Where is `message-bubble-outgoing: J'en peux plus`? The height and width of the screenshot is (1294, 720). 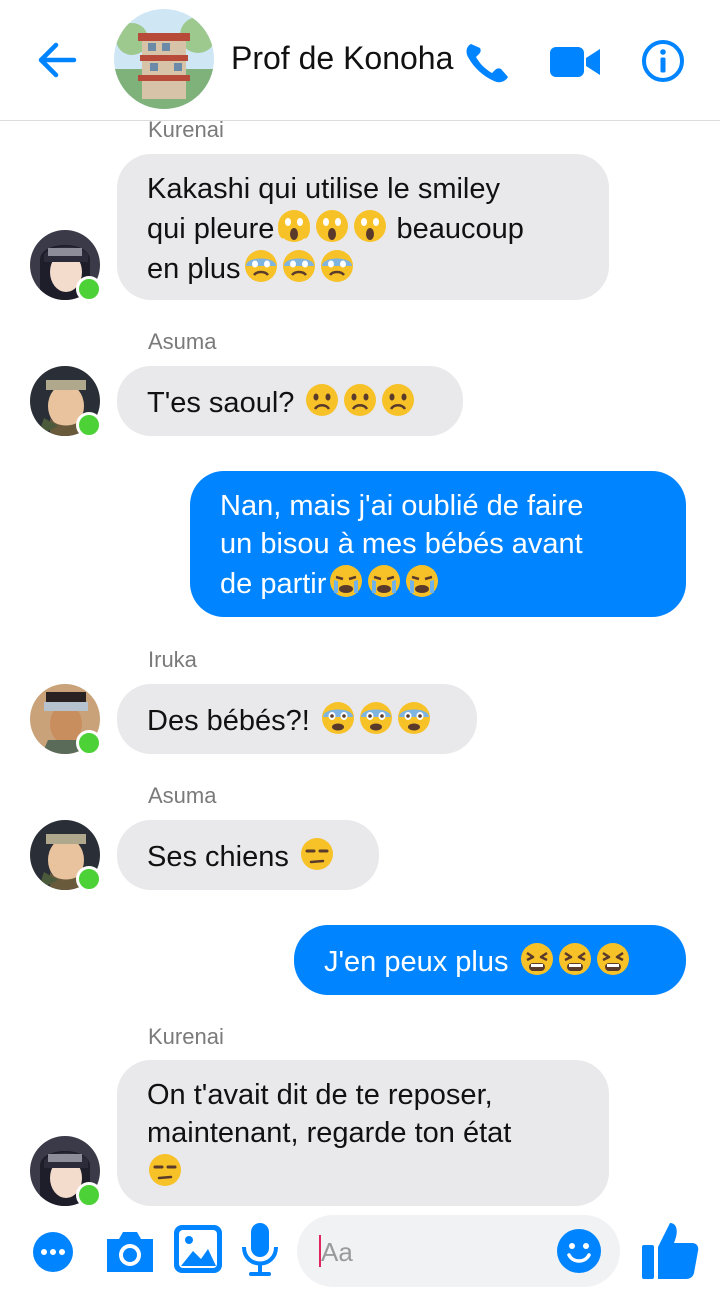 message-bubble-outgoing: J'en peux plus is located at coordinates (490, 960).